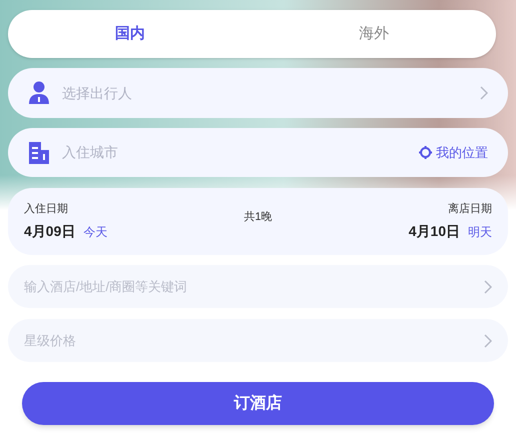  What do you see at coordinates (258, 152) in the screenshot?
I see `city-field: 入住城市 我的位置` at bounding box center [258, 152].